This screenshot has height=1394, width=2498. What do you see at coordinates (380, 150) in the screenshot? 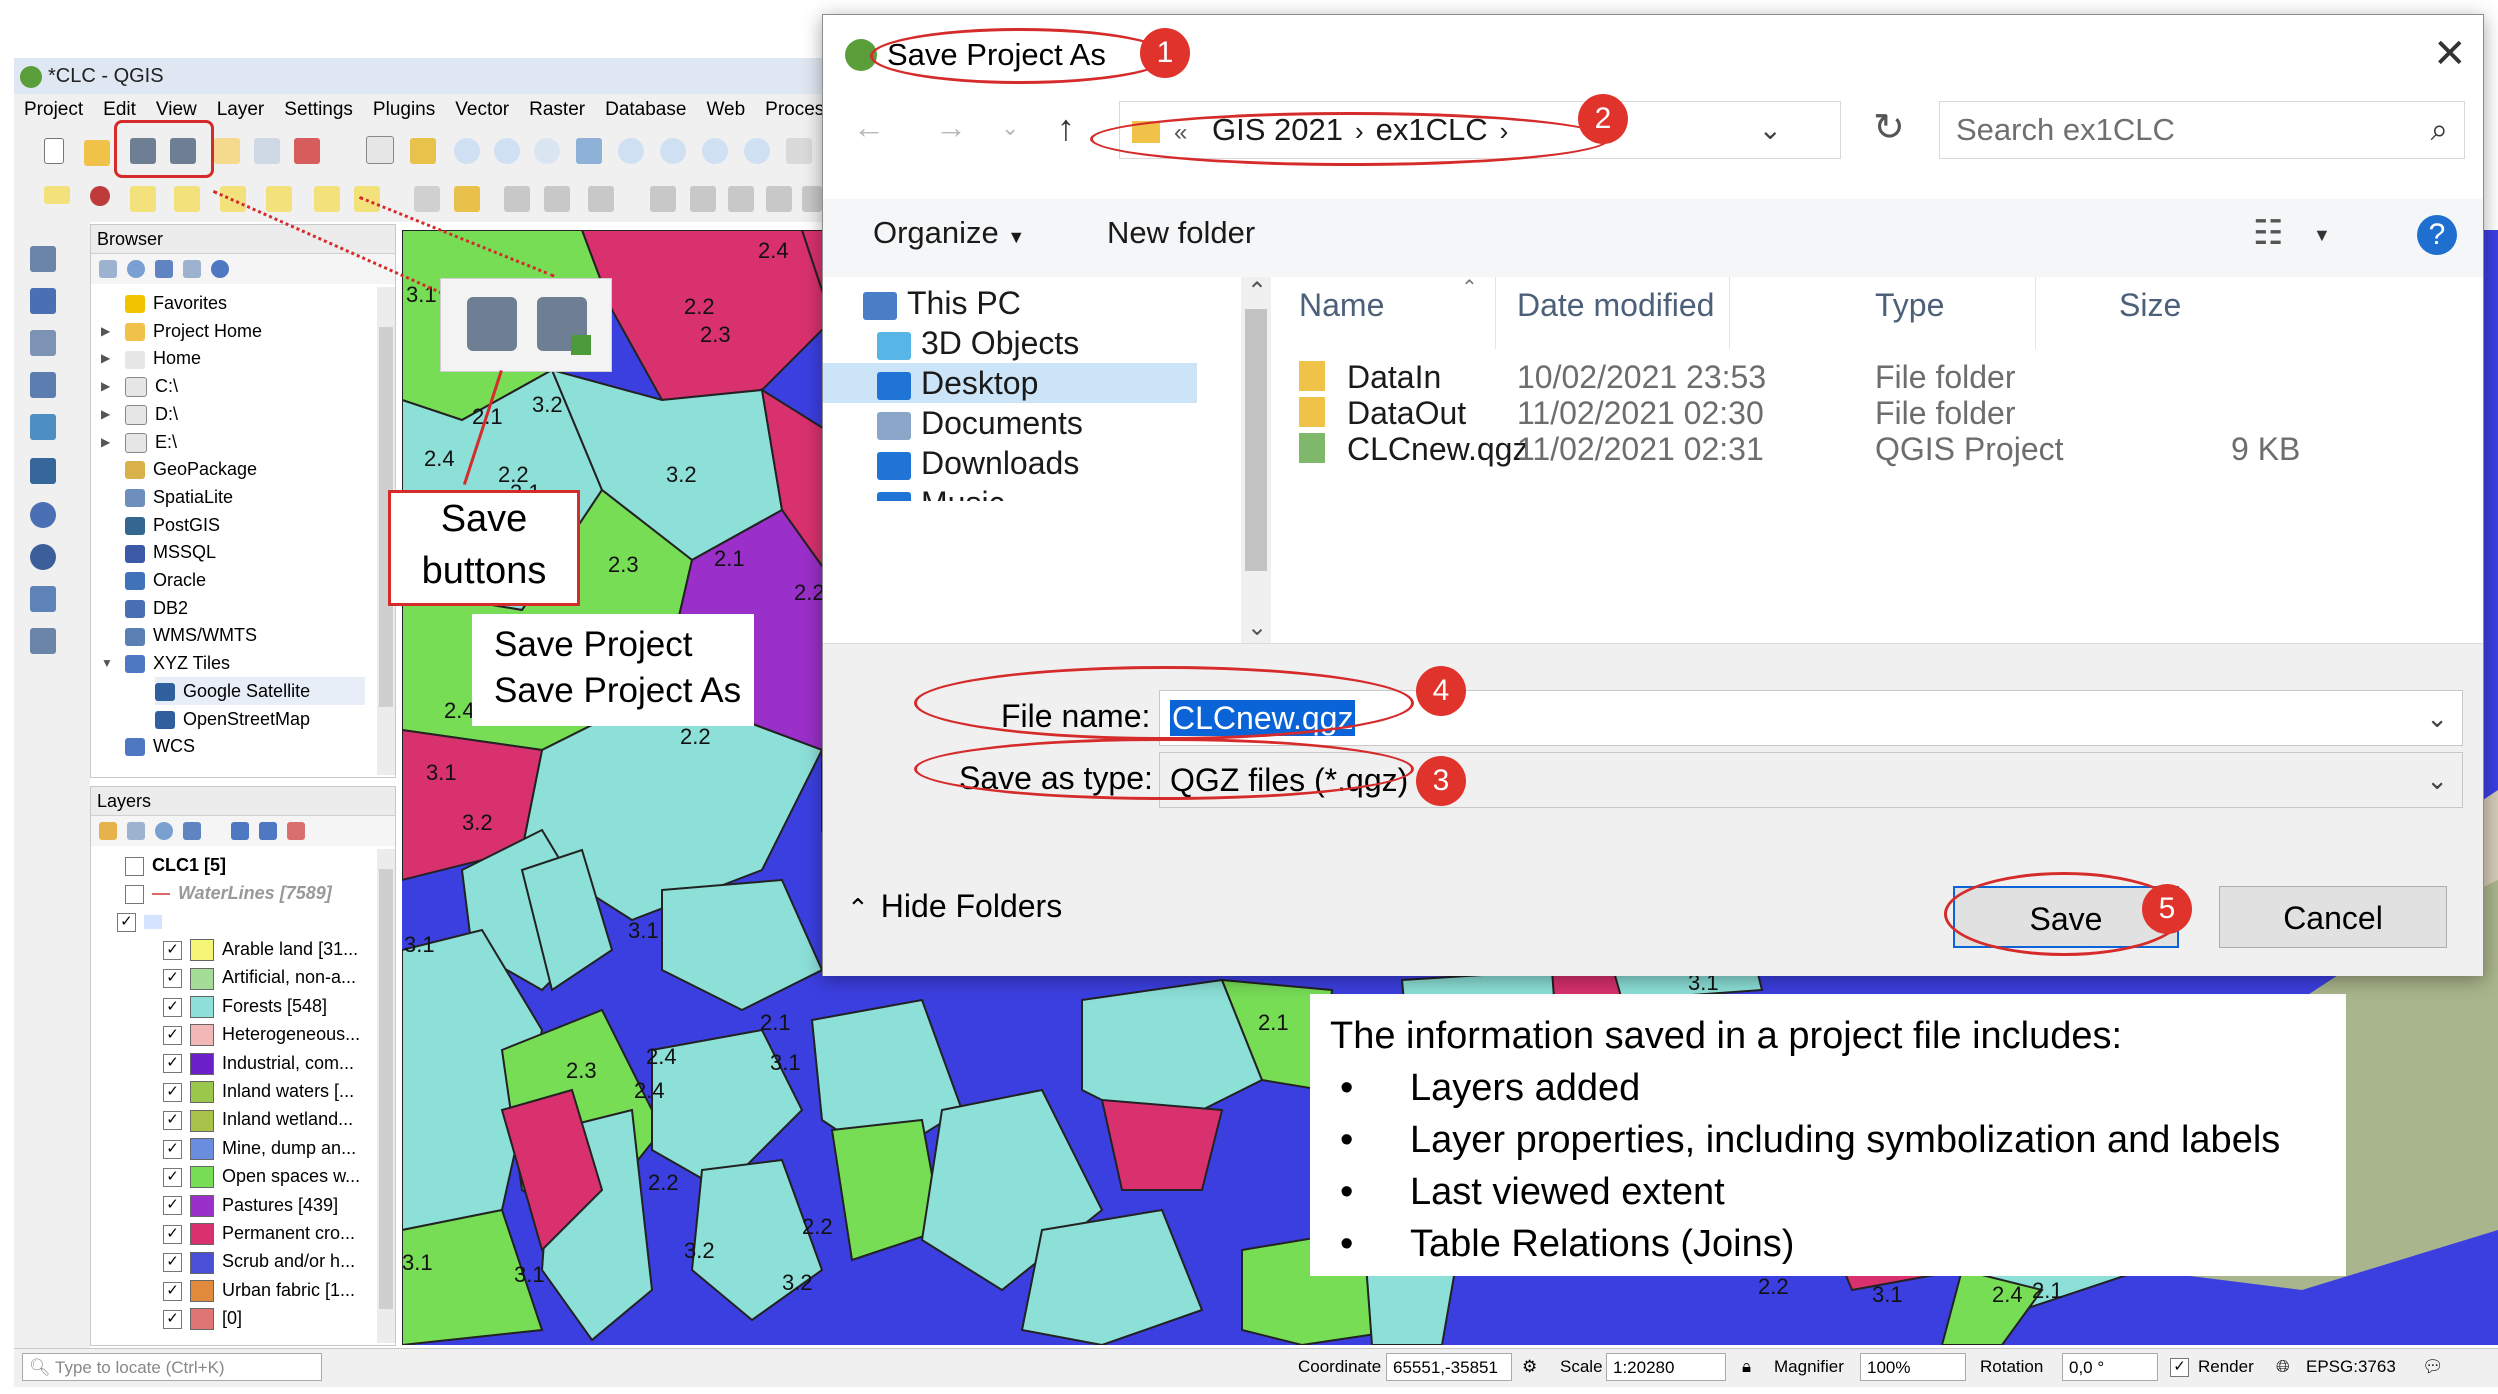
I see `pan-map-icon` at bounding box center [380, 150].